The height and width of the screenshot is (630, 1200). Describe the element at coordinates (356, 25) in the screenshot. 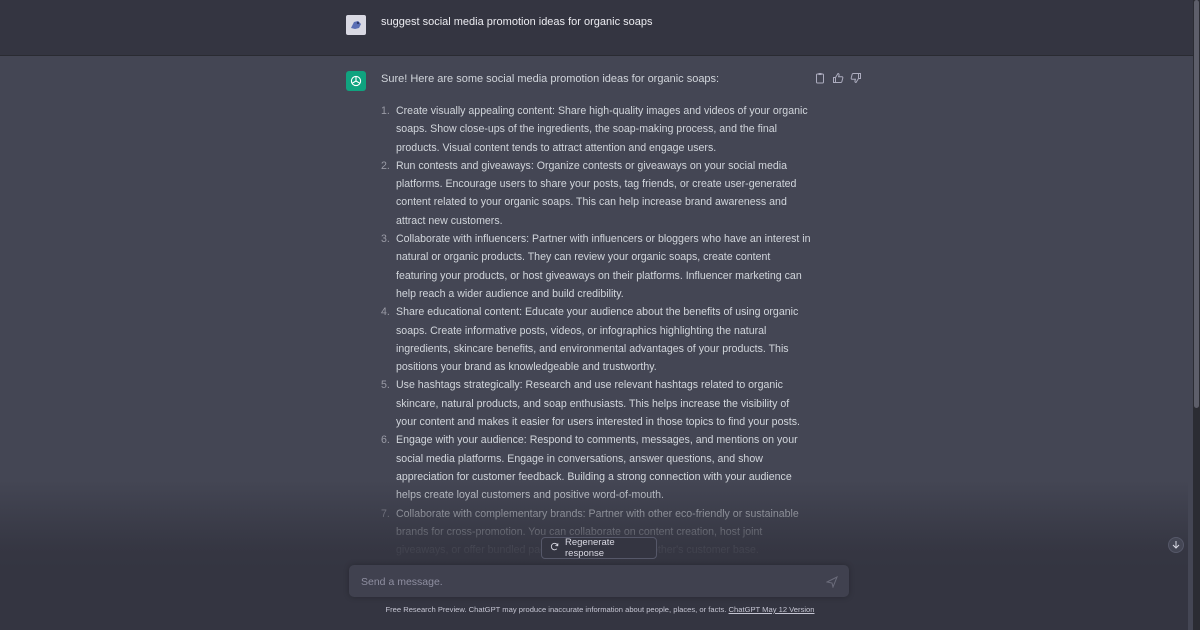

I see `user-avatar-icon` at that location.